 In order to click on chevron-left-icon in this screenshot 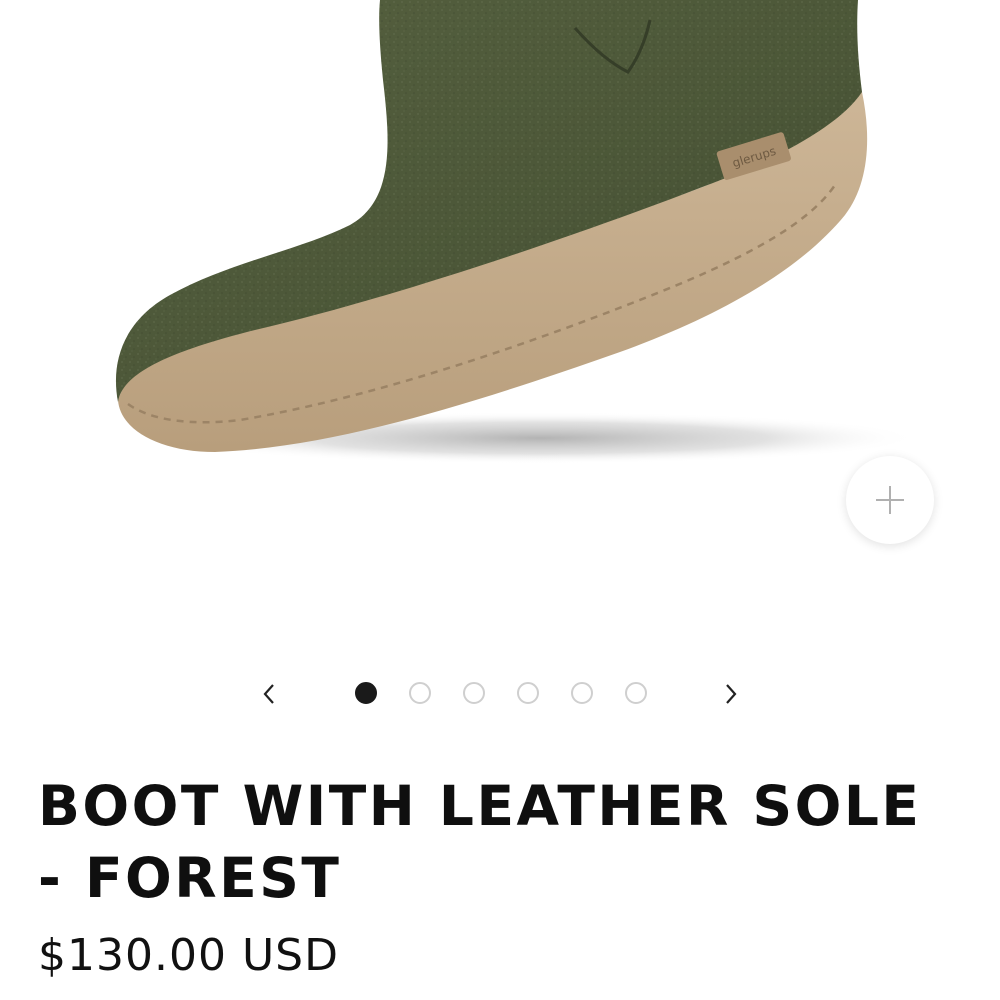, I will do `click(268, 694)`.